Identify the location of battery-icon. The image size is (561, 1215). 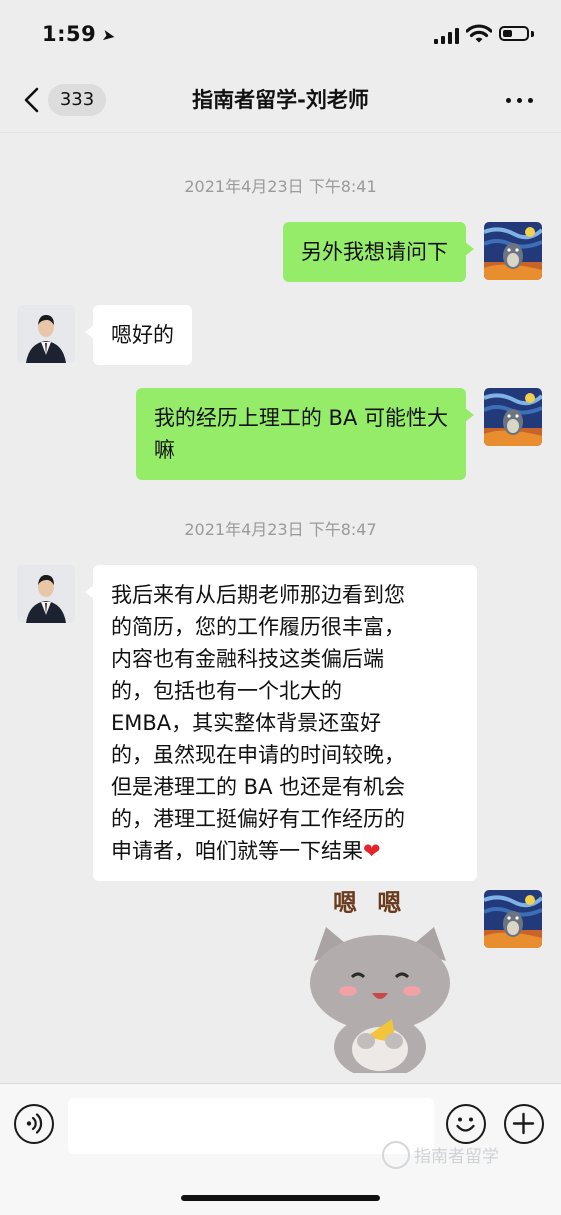
(514, 33).